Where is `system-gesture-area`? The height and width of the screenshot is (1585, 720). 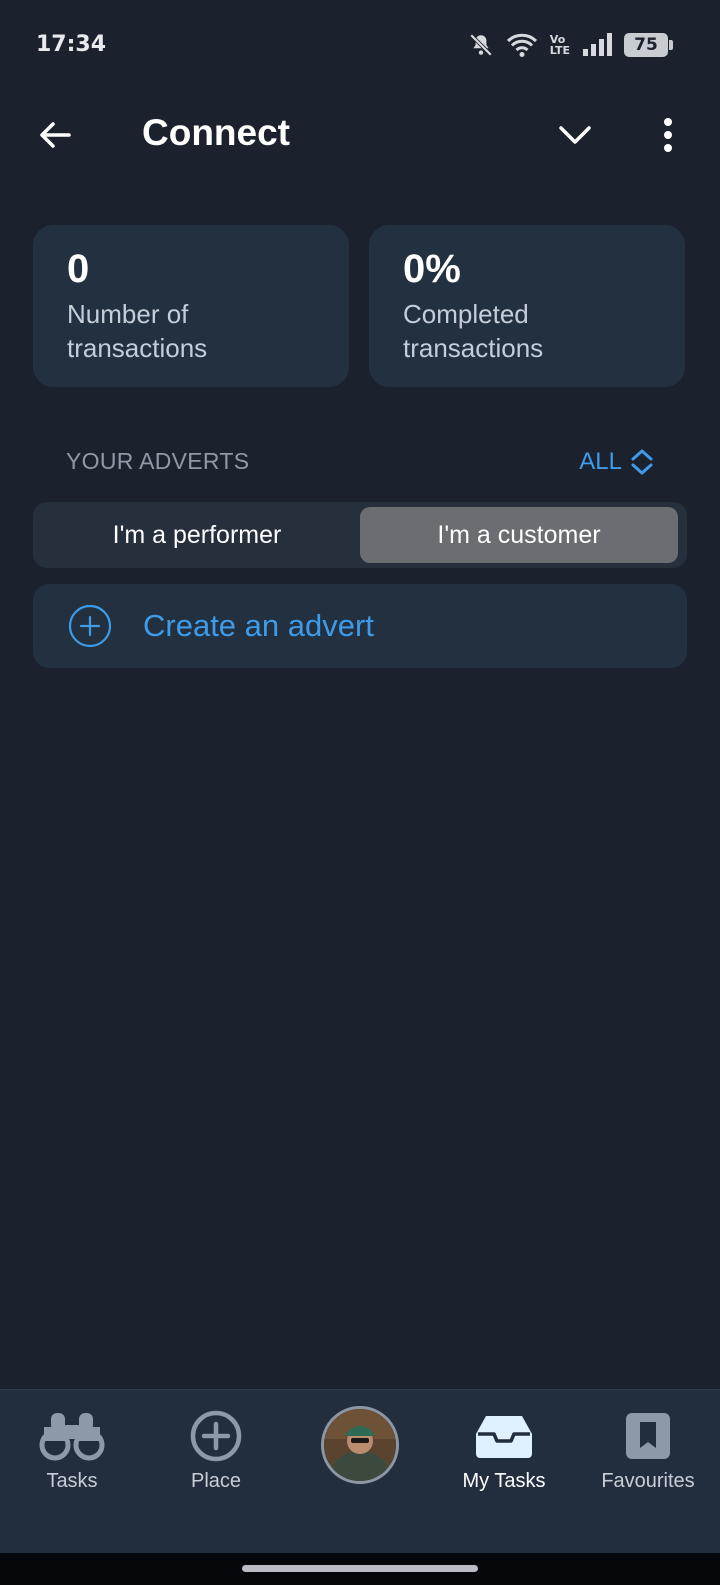
system-gesture-area is located at coordinates (360, 1569).